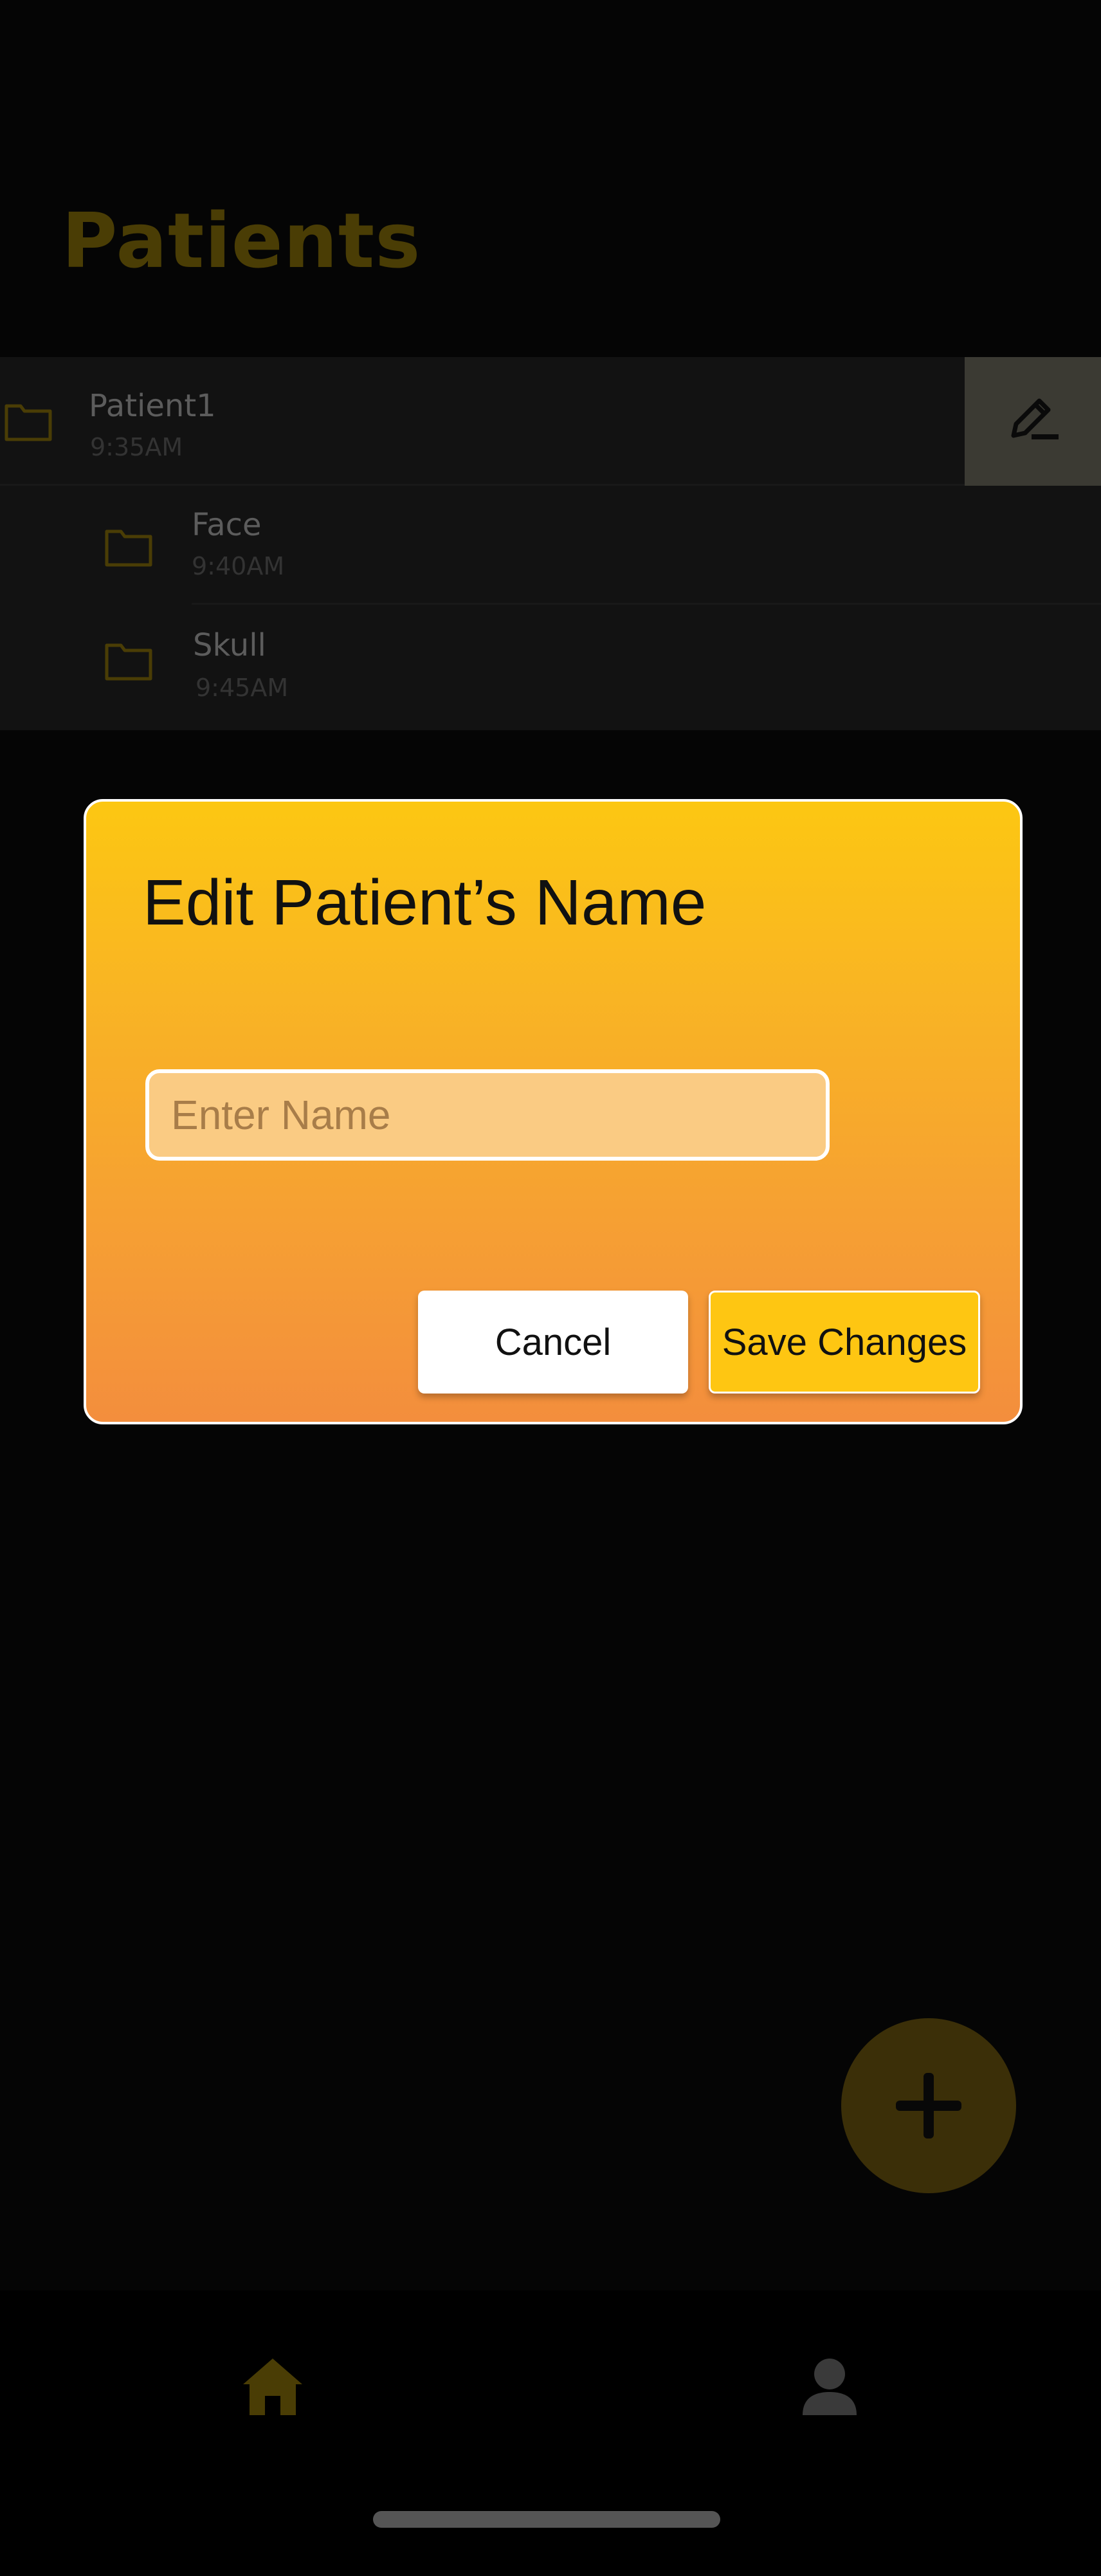  What do you see at coordinates (152, 406) in the screenshot?
I see `list-item-name: Patient1` at bounding box center [152, 406].